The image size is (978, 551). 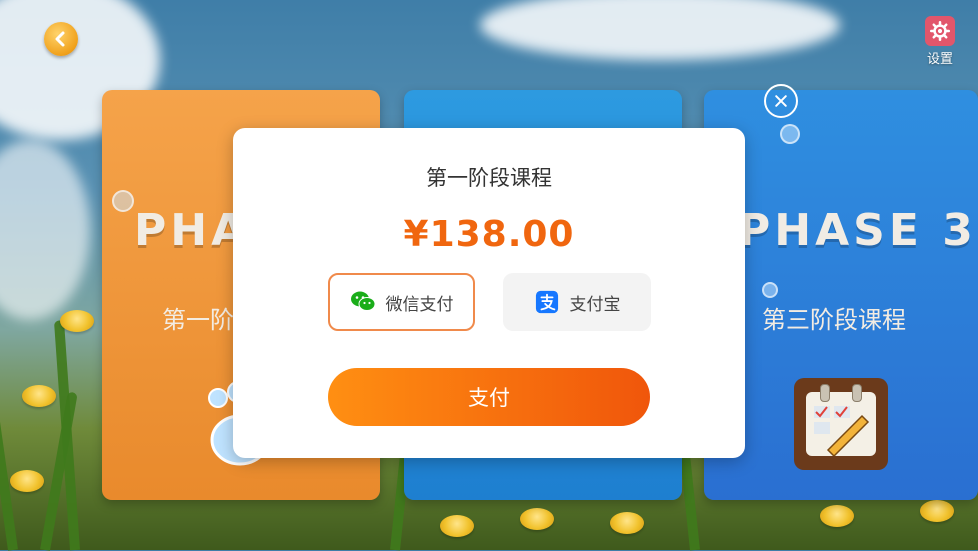 What do you see at coordinates (489, 234) in the screenshot?
I see `price-label: ¥138.00` at bounding box center [489, 234].